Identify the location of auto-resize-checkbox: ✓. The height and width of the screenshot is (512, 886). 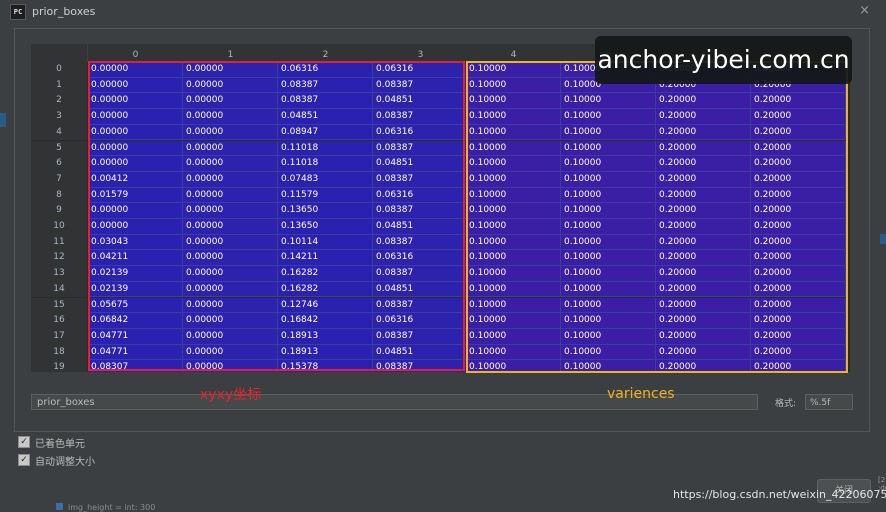
(24, 460).